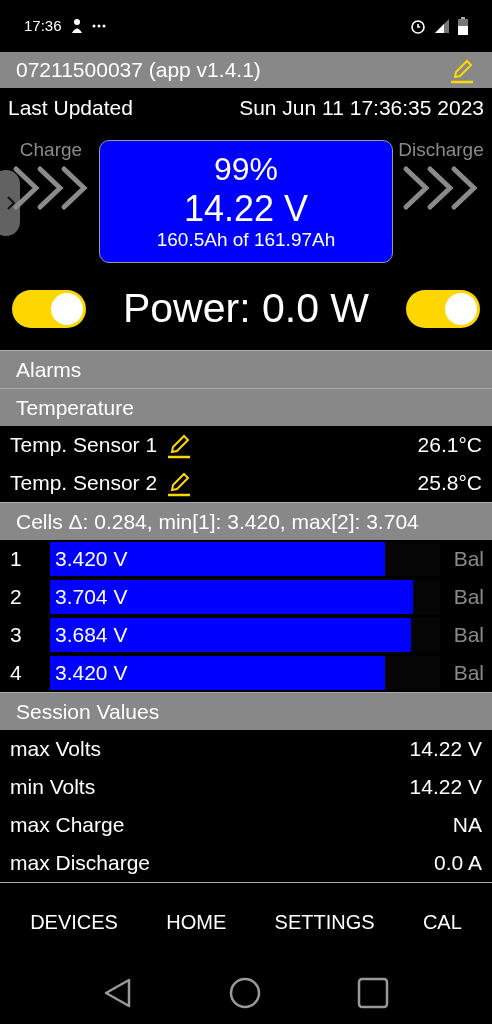  Describe the element at coordinates (53, 787) in the screenshot. I see `session-label: min Volts` at that location.